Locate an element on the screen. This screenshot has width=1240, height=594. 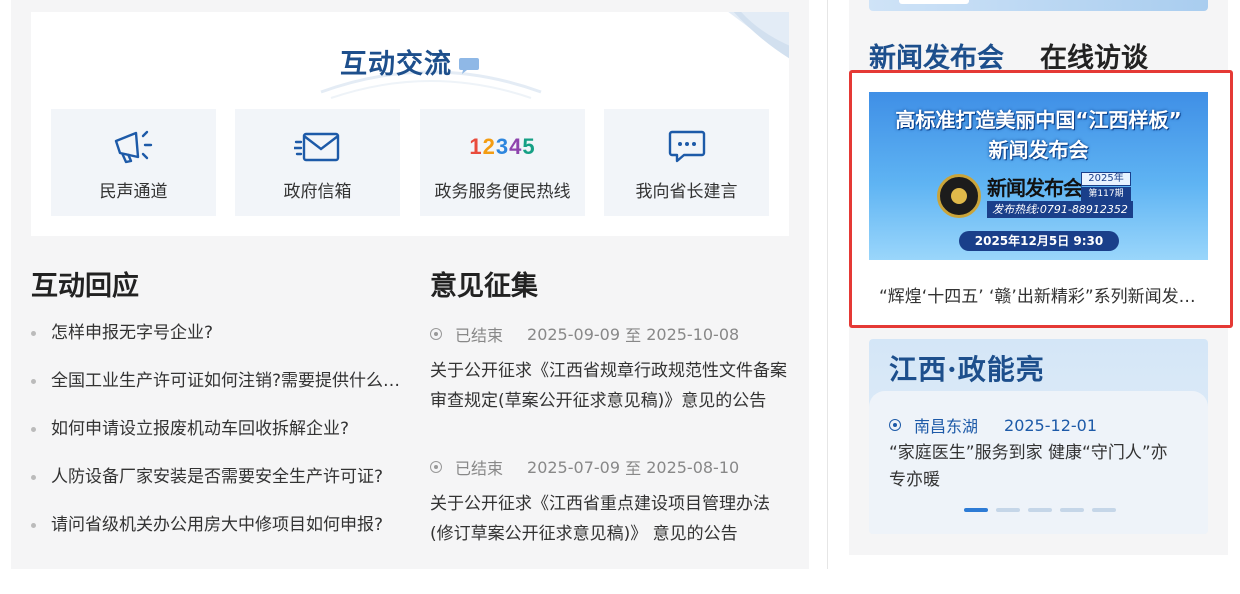
response-item: 如何申请设立报废机动车回收拆解企业? is located at coordinates (216, 438).